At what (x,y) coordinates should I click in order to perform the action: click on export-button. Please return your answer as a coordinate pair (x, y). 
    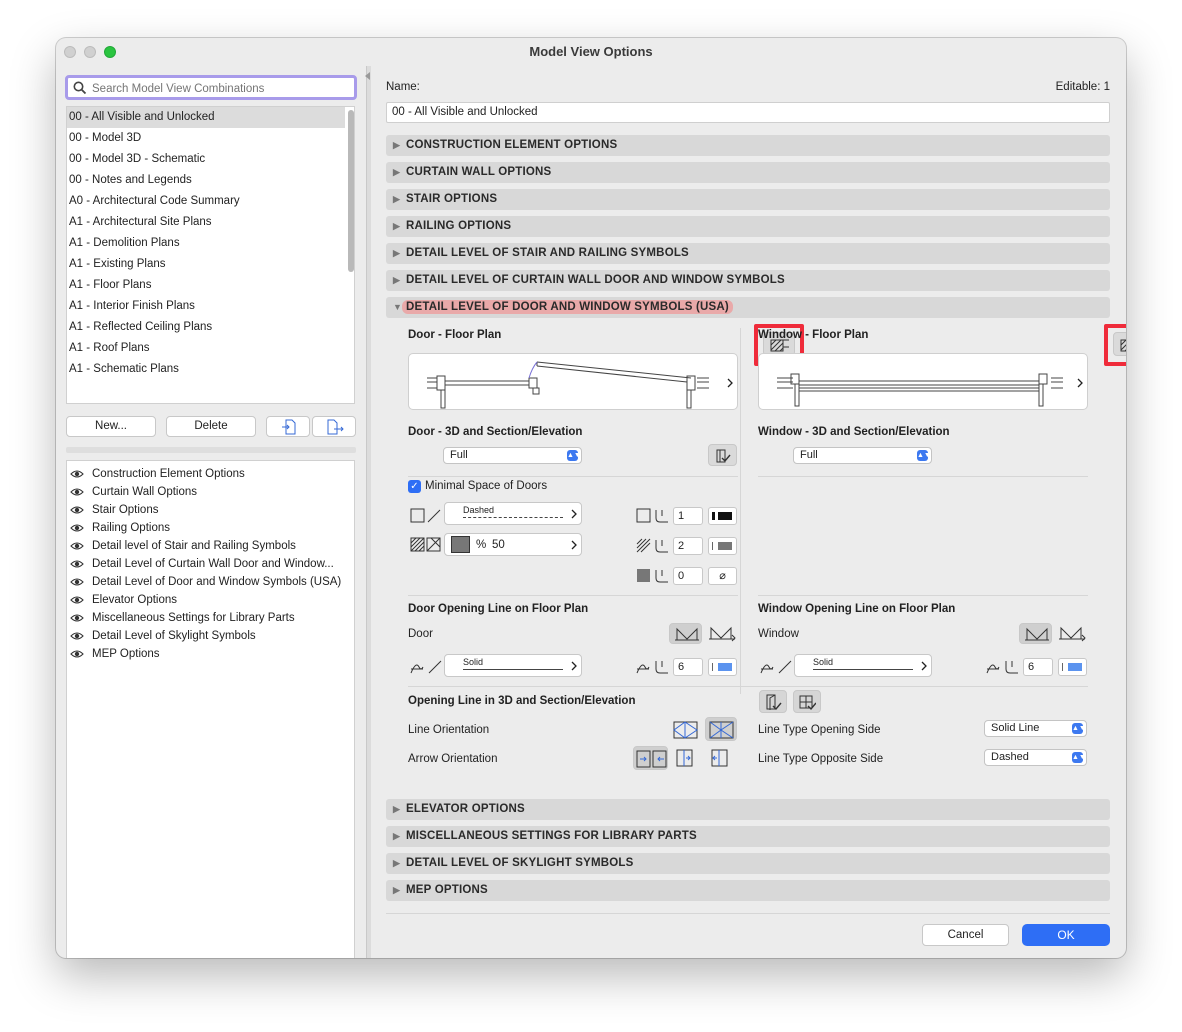
    Looking at the image, I should click on (334, 426).